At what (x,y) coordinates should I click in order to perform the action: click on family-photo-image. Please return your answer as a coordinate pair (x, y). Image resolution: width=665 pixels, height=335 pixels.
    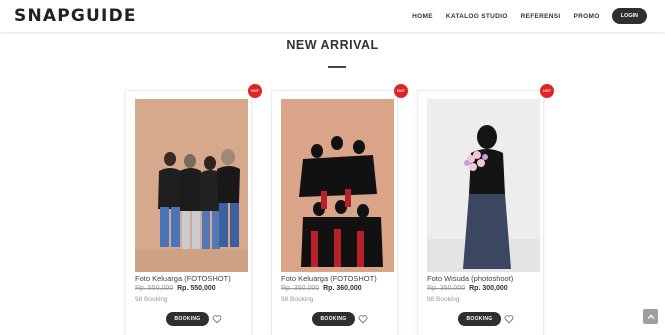
    Looking at the image, I should click on (191, 185).